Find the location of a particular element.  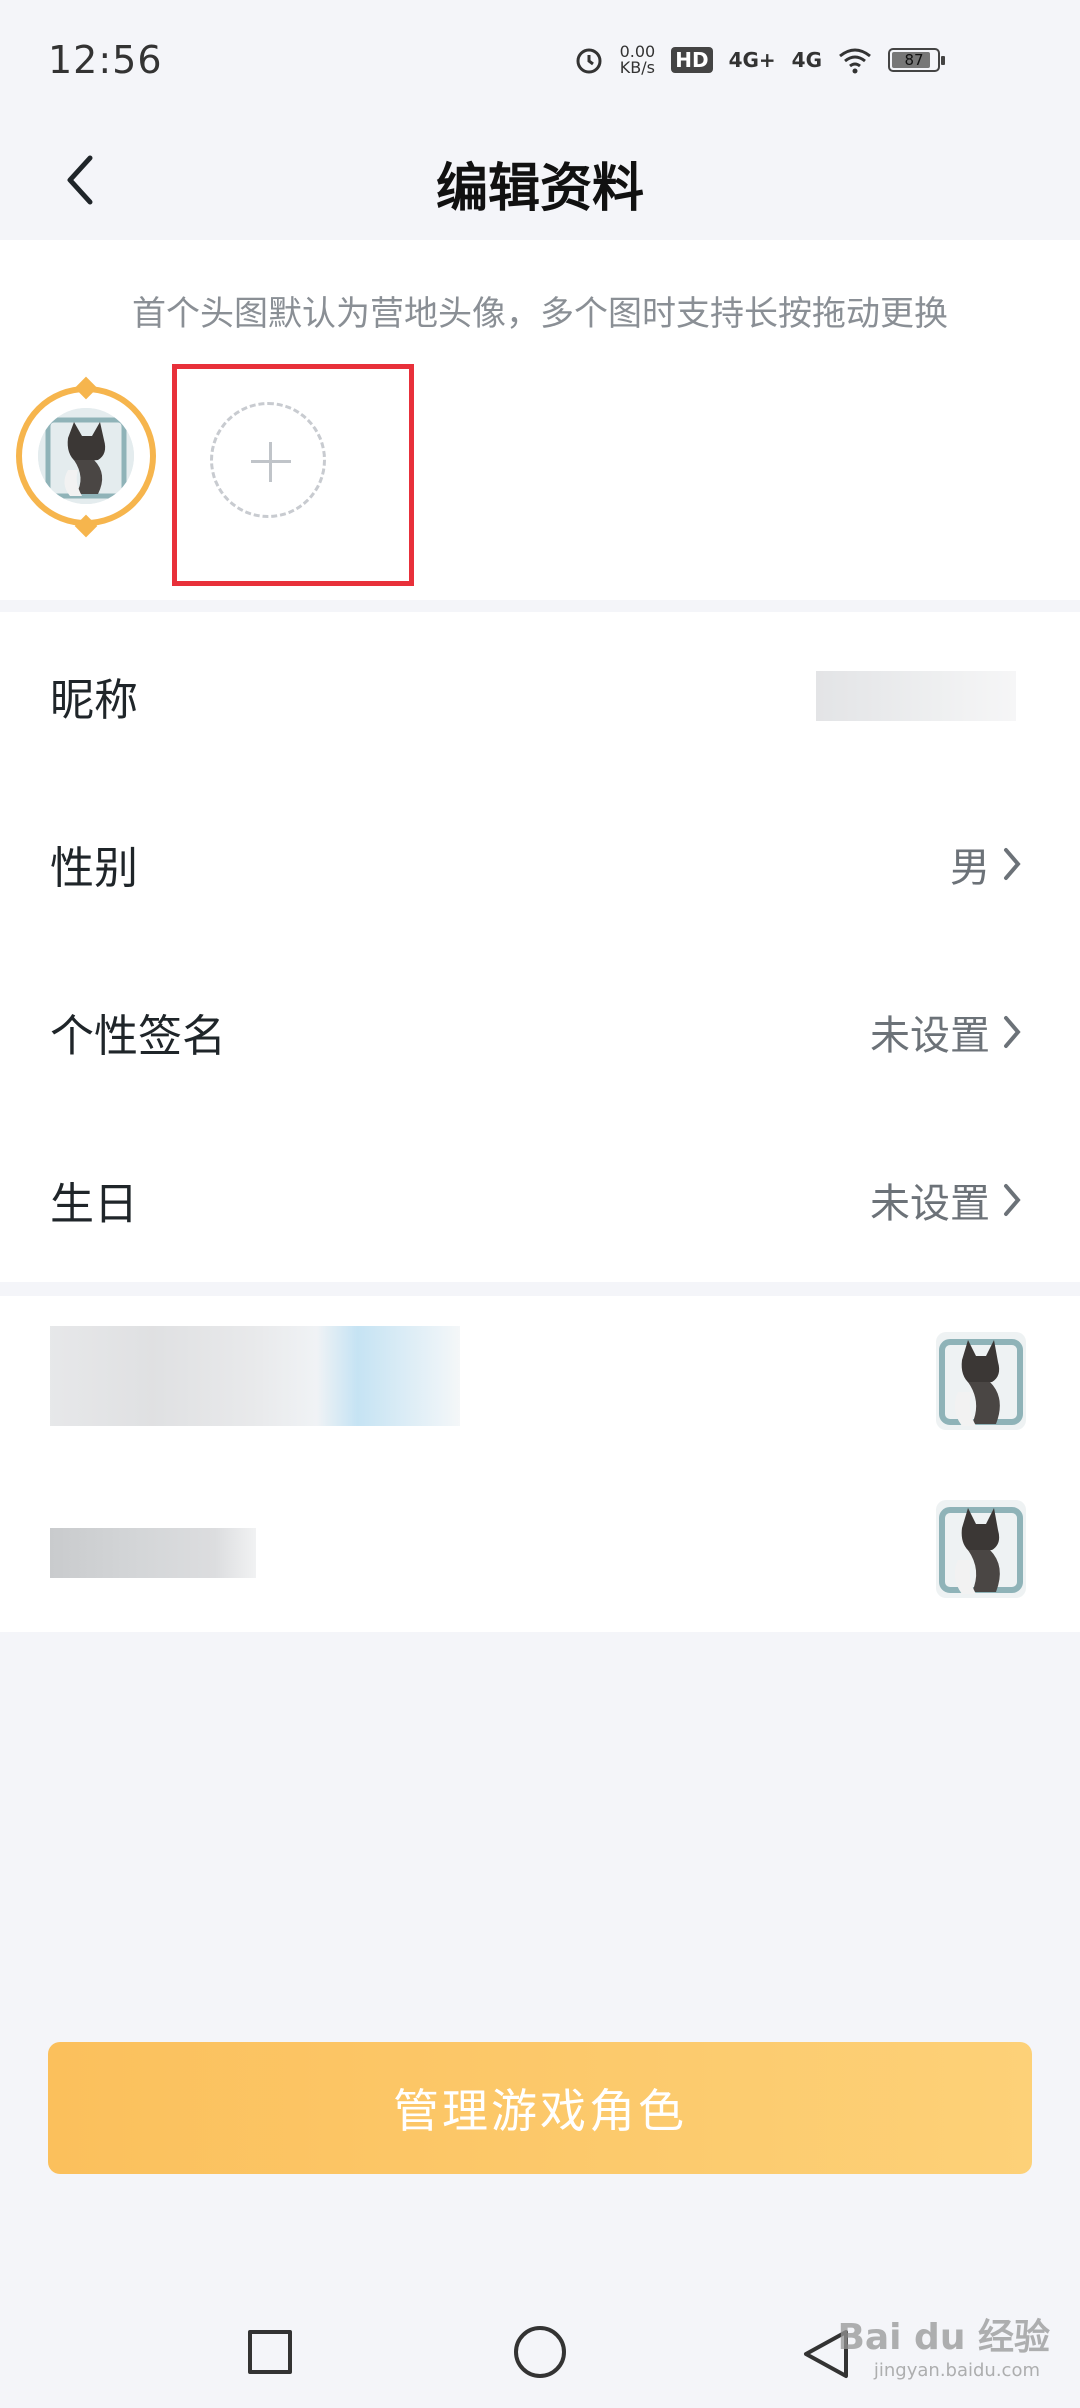

status-icons: 0.00 KB/s HD 4G+ 4G 87 is located at coordinates (759, 60).